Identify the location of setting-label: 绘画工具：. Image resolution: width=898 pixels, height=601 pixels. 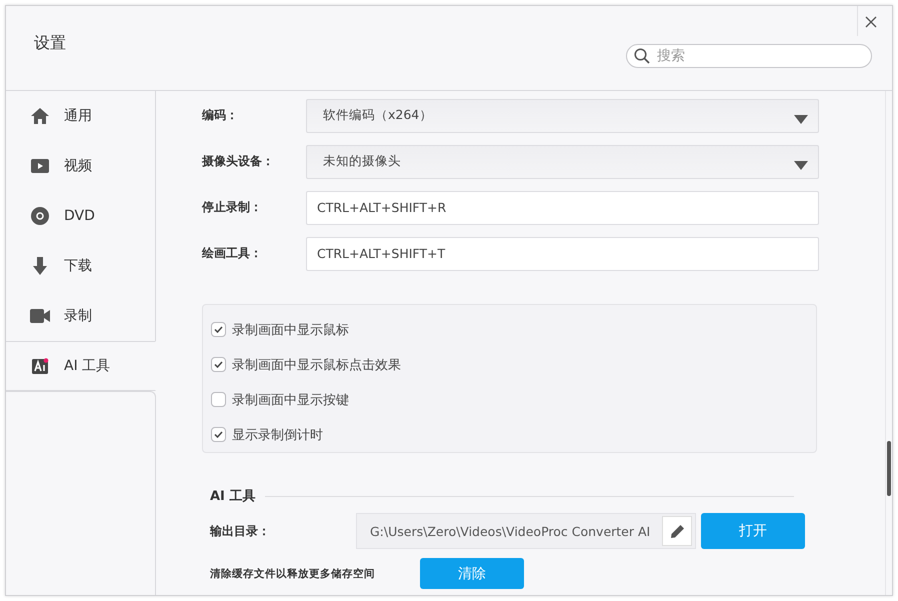
(232, 253).